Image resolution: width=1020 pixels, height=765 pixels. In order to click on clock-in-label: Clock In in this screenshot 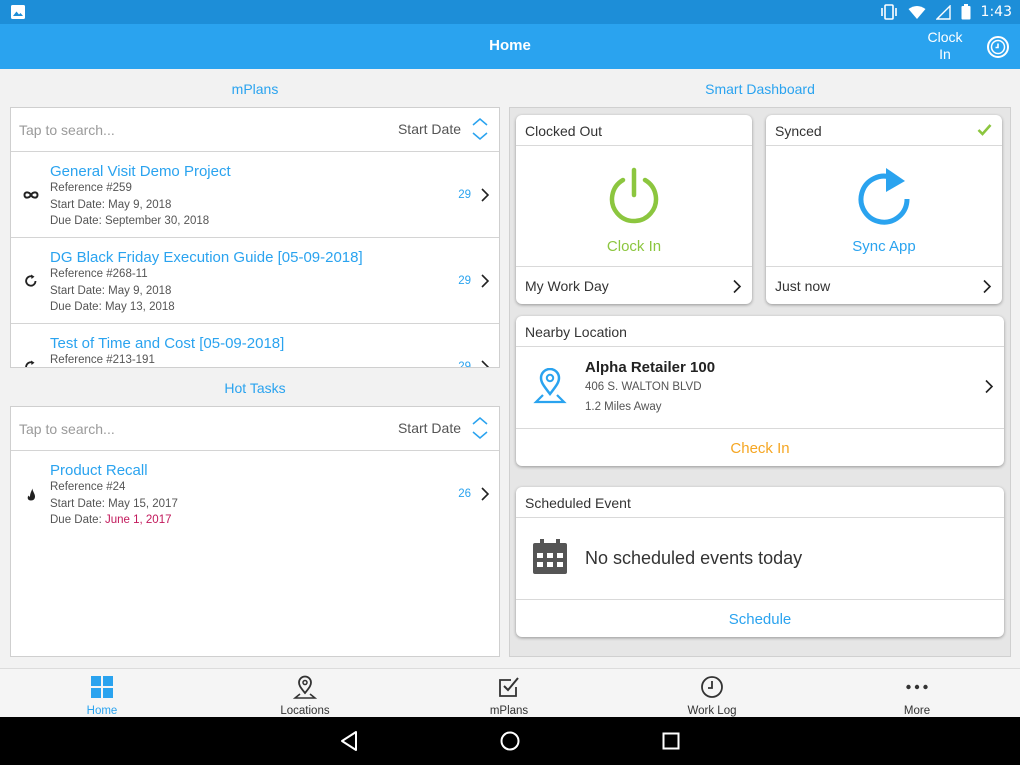, I will do `click(634, 246)`.